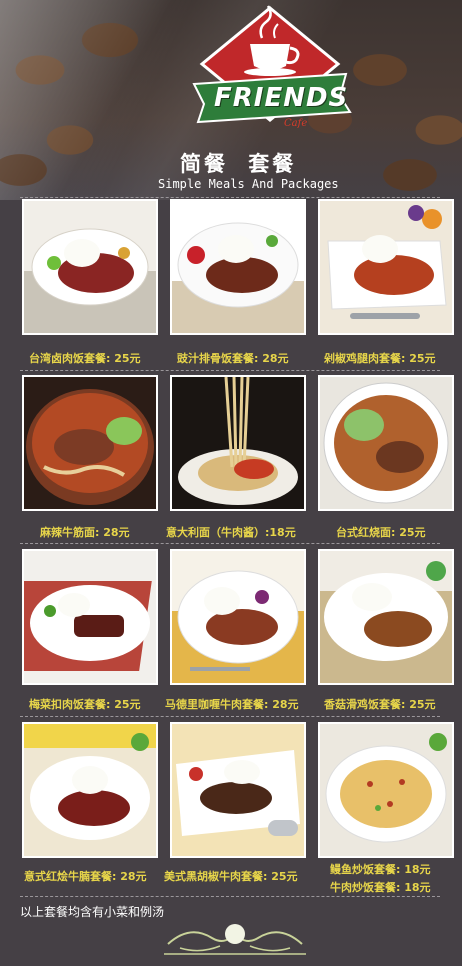 This screenshot has height=966, width=462. What do you see at coordinates (232, 704) in the screenshot?
I see `item-label-8: 马德里咖喱牛肉套餐: 28元` at bounding box center [232, 704].